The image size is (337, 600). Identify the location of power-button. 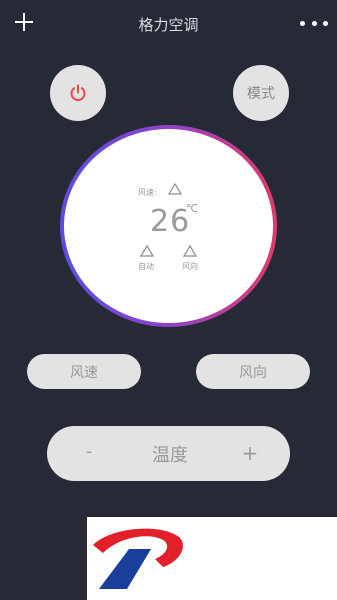
(78, 93).